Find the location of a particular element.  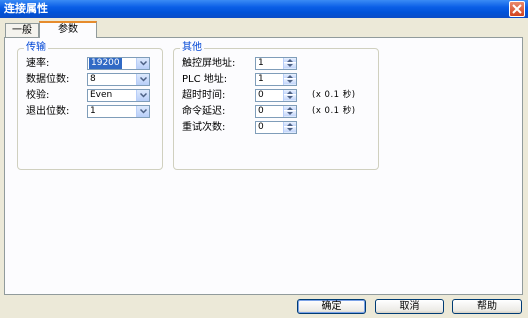

stop-bits-label: 退出位数: is located at coordinates (48, 111).